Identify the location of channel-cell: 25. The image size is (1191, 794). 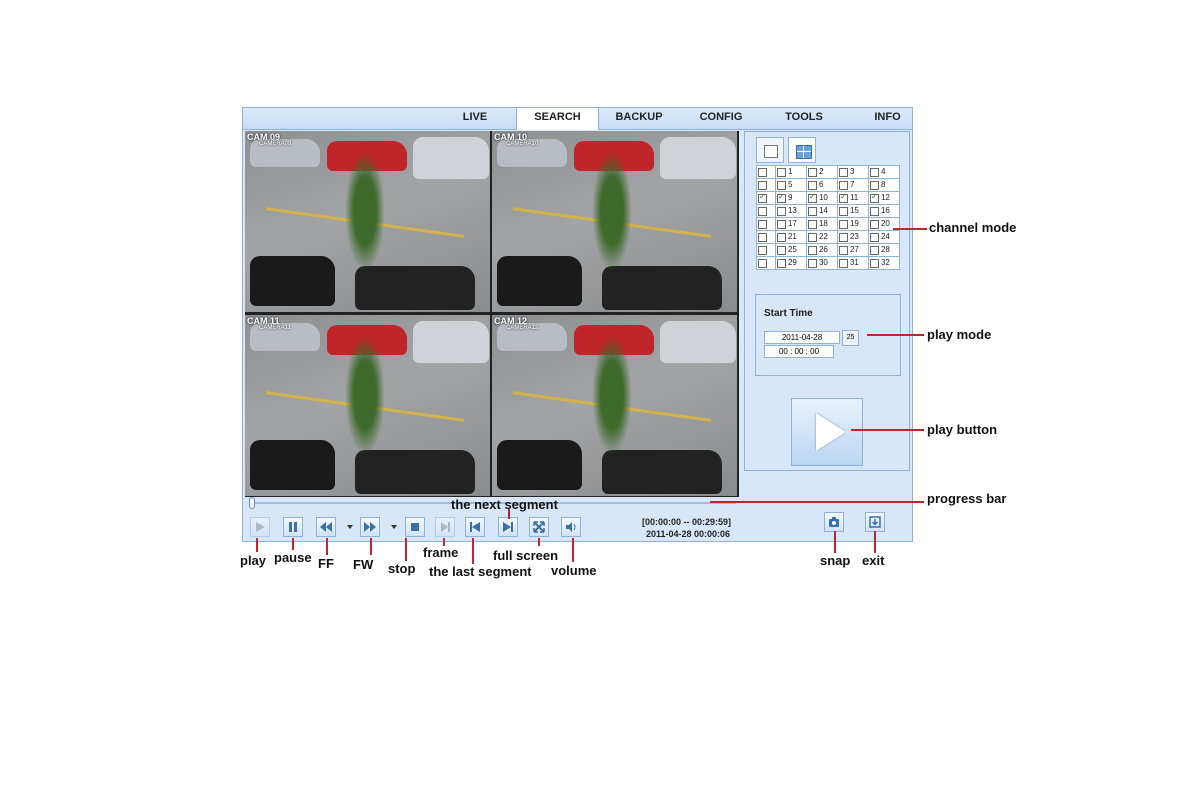
(790, 250).